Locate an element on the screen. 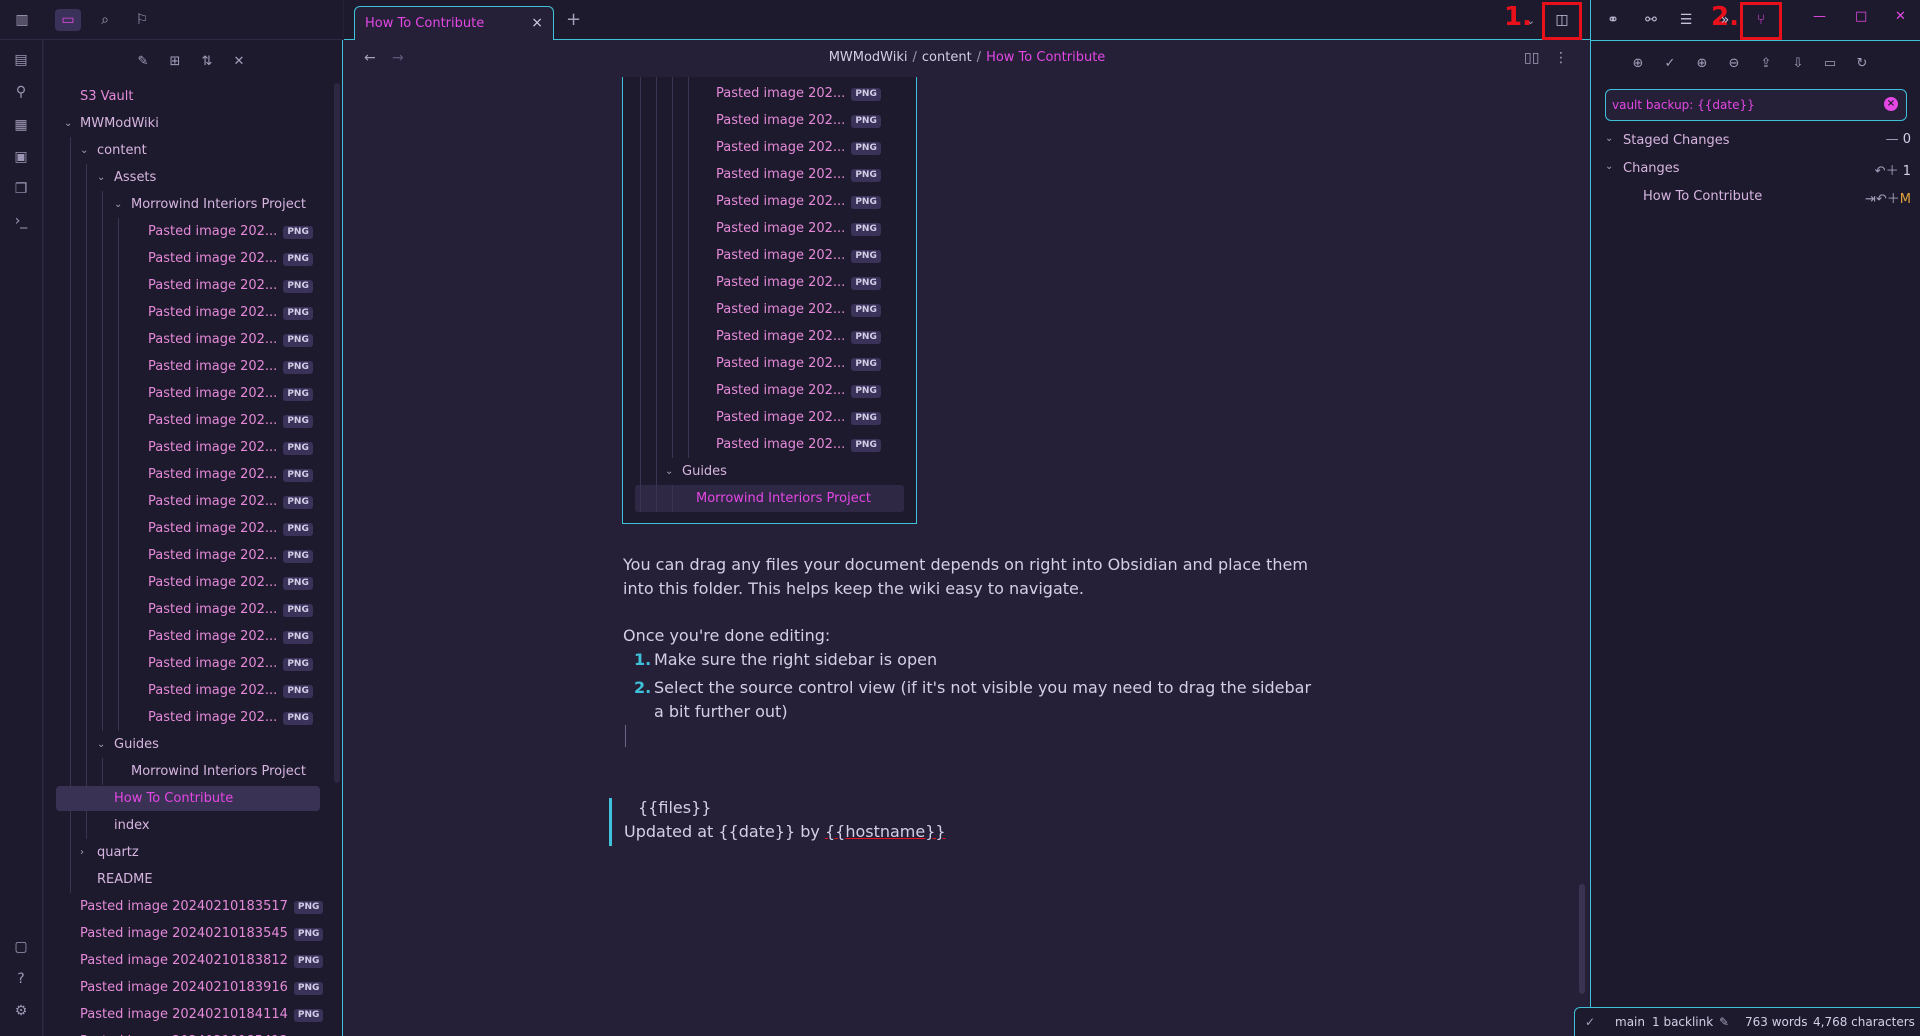 Image resolution: width=1920 pixels, height=1036 pixels. chevron-right-icon: › is located at coordinates (82, 852).